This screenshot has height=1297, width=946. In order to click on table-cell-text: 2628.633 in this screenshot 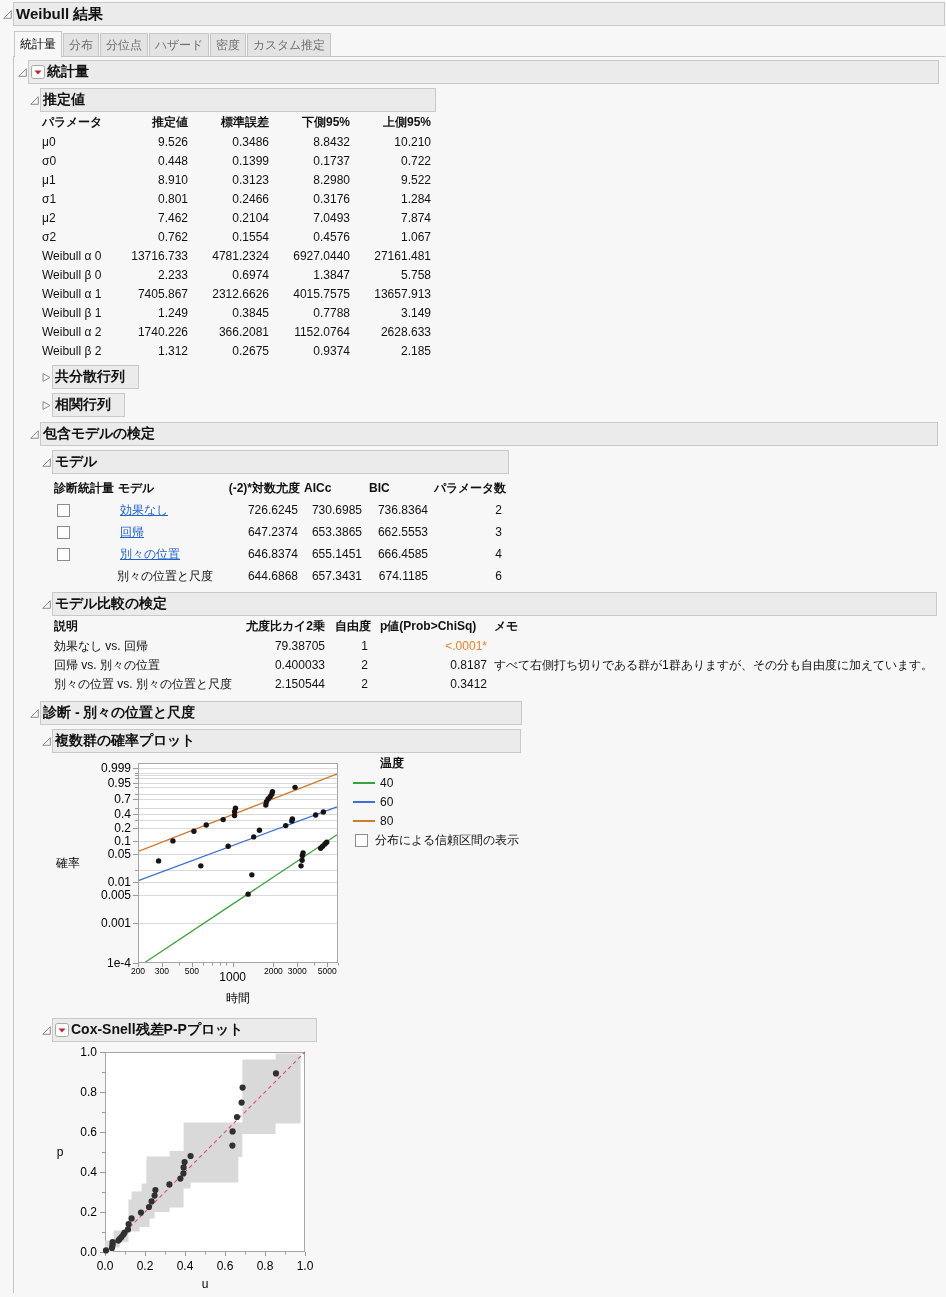, I will do `click(405, 332)`.